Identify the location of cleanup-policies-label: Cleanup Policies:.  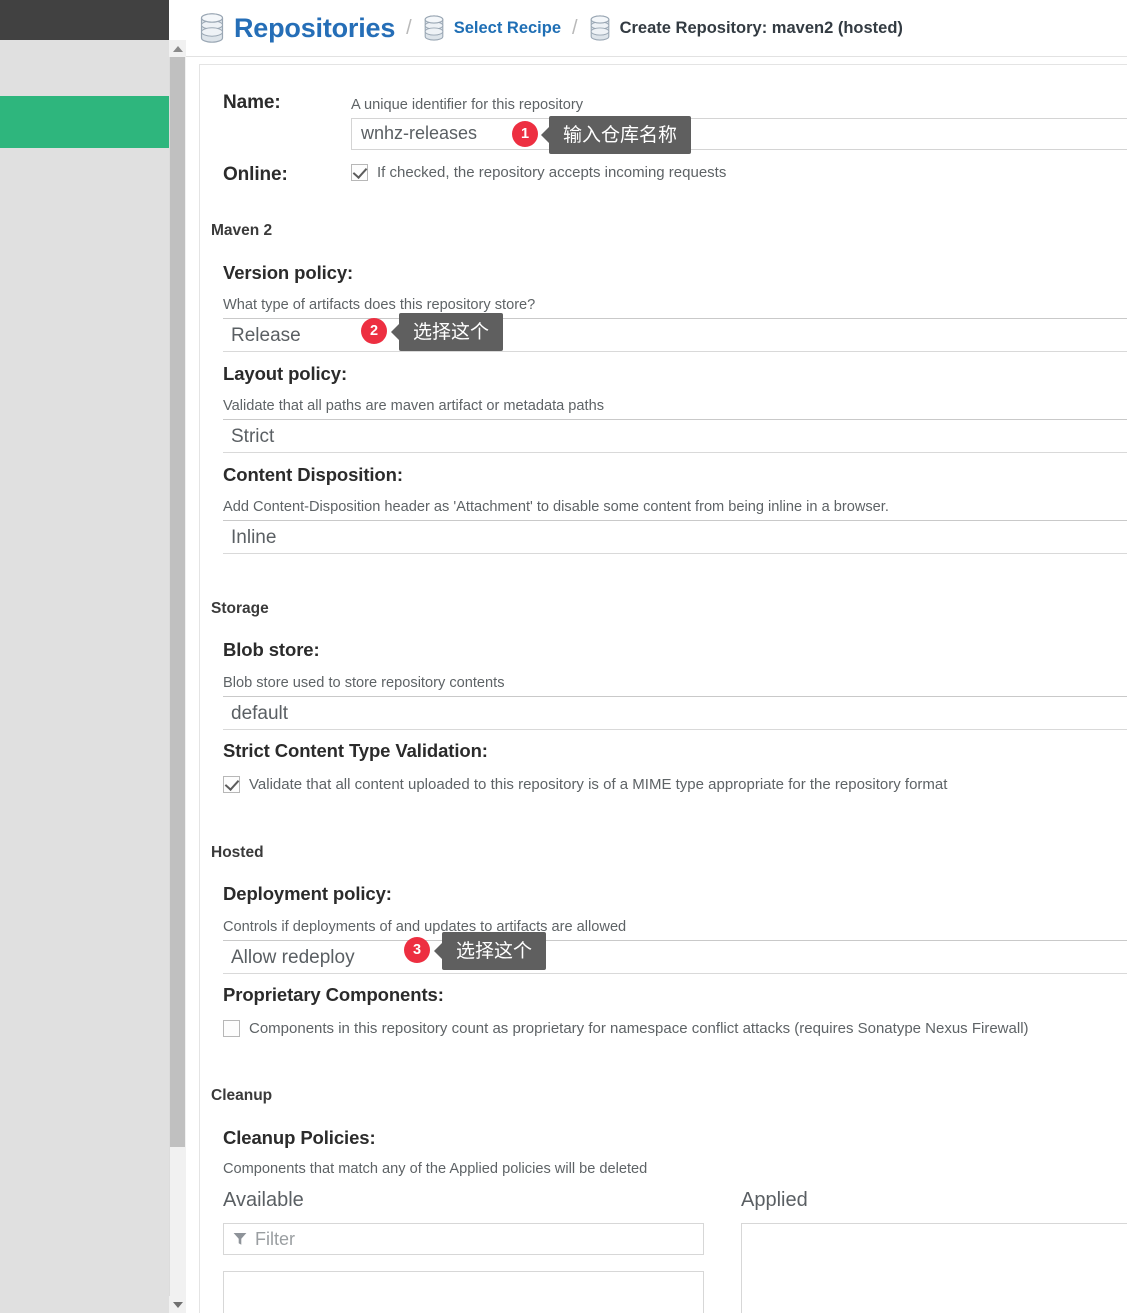
(299, 1137).